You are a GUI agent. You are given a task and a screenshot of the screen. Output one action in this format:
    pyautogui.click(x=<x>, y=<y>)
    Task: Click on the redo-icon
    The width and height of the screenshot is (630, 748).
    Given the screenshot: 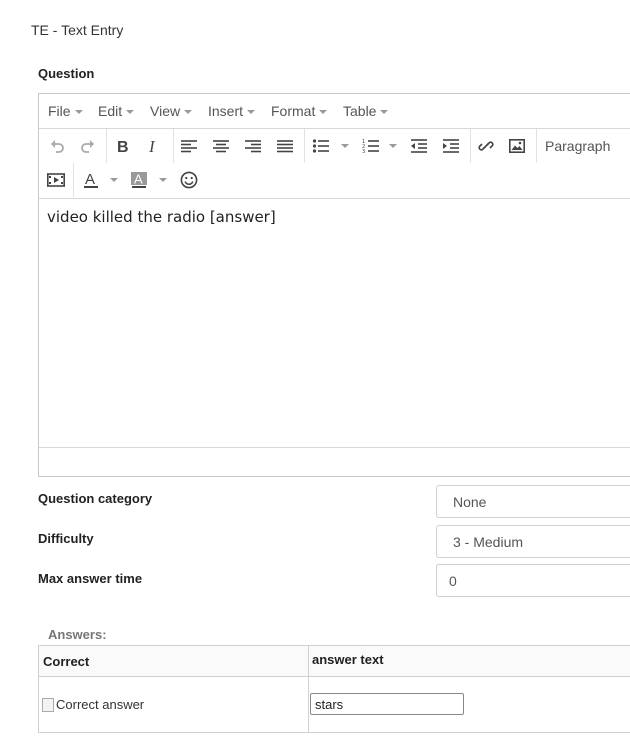 What is the action you would take?
    pyautogui.click(x=87, y=146)
    